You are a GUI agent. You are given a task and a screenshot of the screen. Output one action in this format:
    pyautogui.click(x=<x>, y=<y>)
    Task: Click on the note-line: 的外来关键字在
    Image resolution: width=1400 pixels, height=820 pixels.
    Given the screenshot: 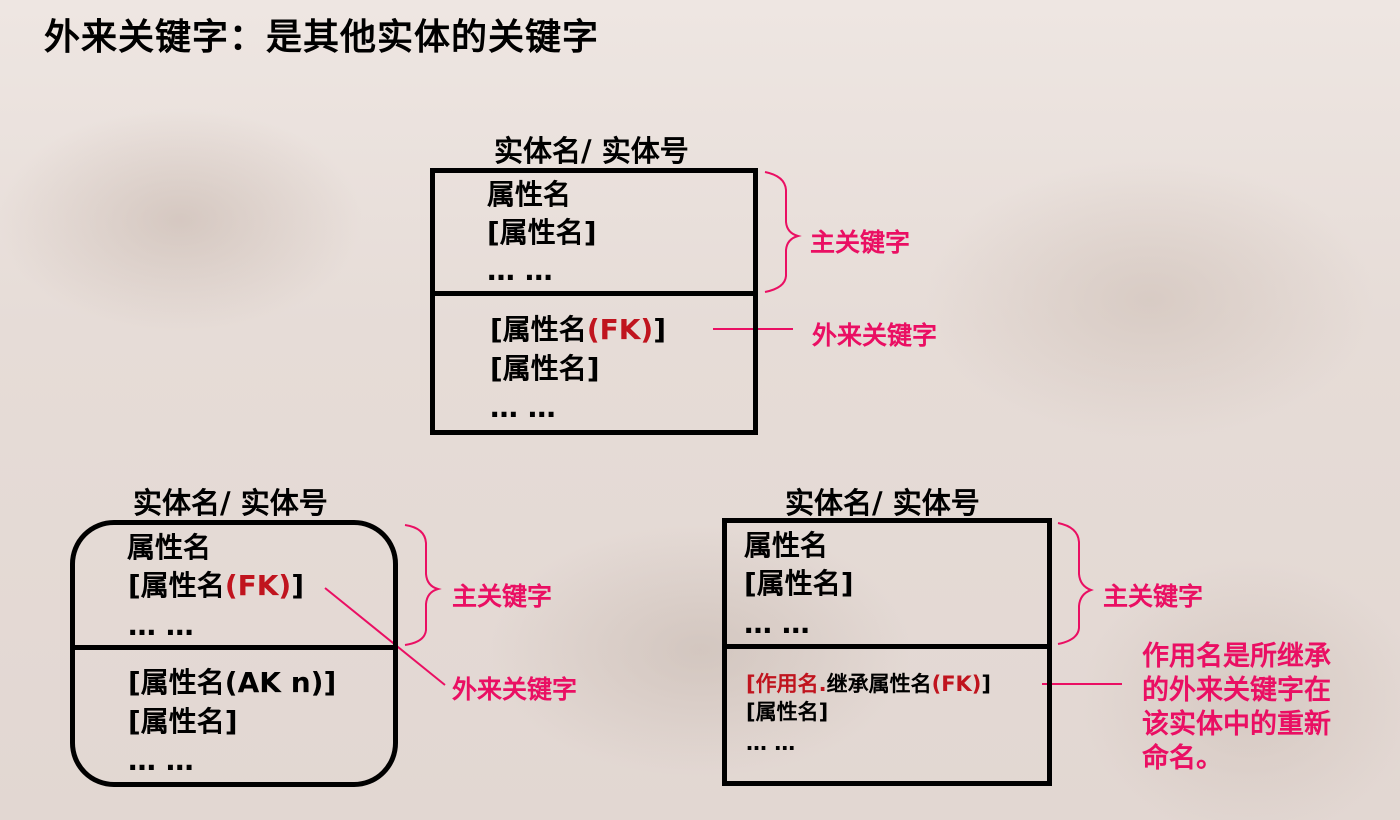 What is the action you would take?
    pyautogui.click(x=1236, y=690)
    